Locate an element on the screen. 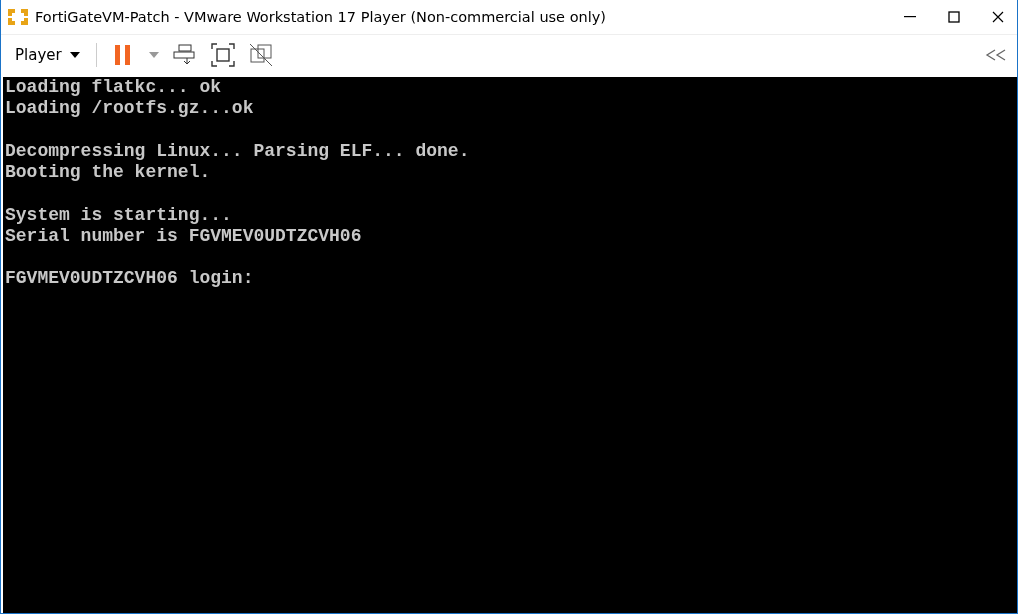  player-menu: Player is located at coordinates (47, 55).